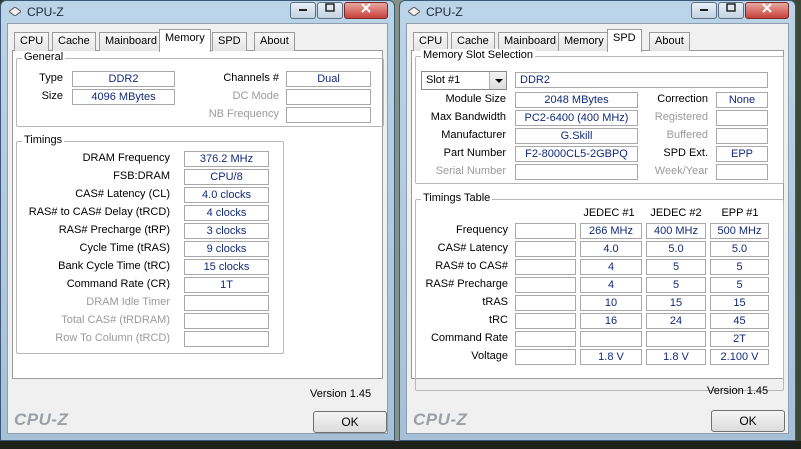 Image resolution: width=801 pixels, height=449 pixels. Describe the element at coordinates (51, 78) in the screenshot. I see `type-label: Type` at that location.